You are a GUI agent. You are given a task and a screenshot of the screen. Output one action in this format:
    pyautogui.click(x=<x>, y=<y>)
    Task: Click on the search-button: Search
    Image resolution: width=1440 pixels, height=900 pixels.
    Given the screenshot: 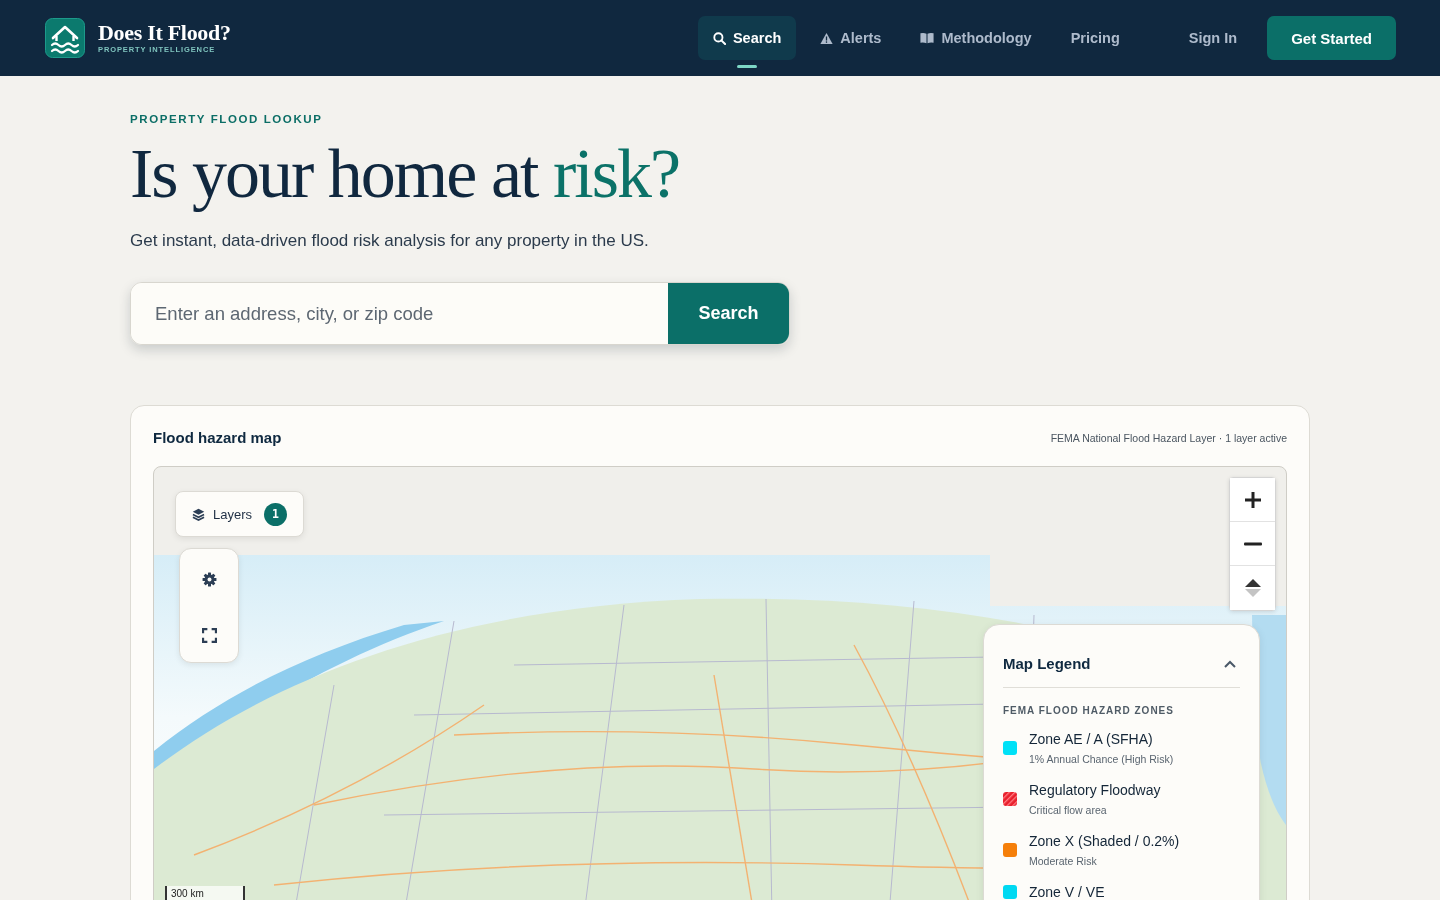 What is the action you would take?
    pyautogui.click(x=728, y=313)
    